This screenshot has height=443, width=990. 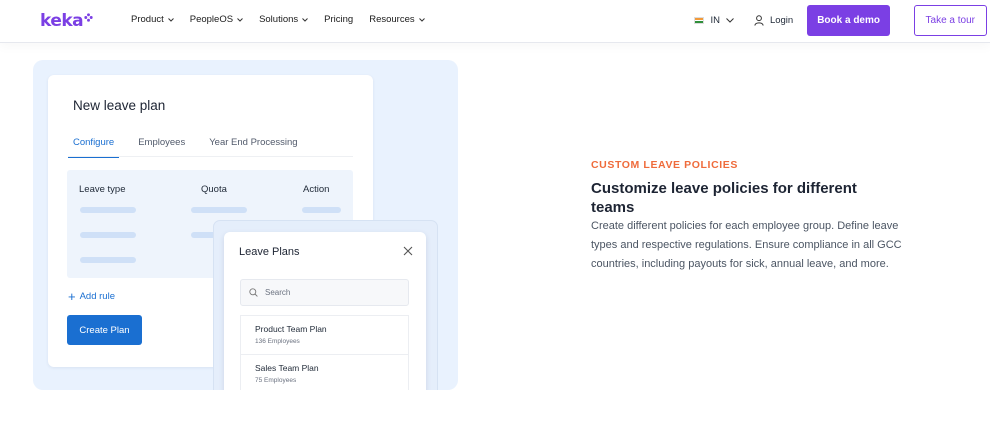 What do you see at coordinates (119, 105) in the screenshot?
I see `card-title: New leave plan` at bounding box center [119, 105].